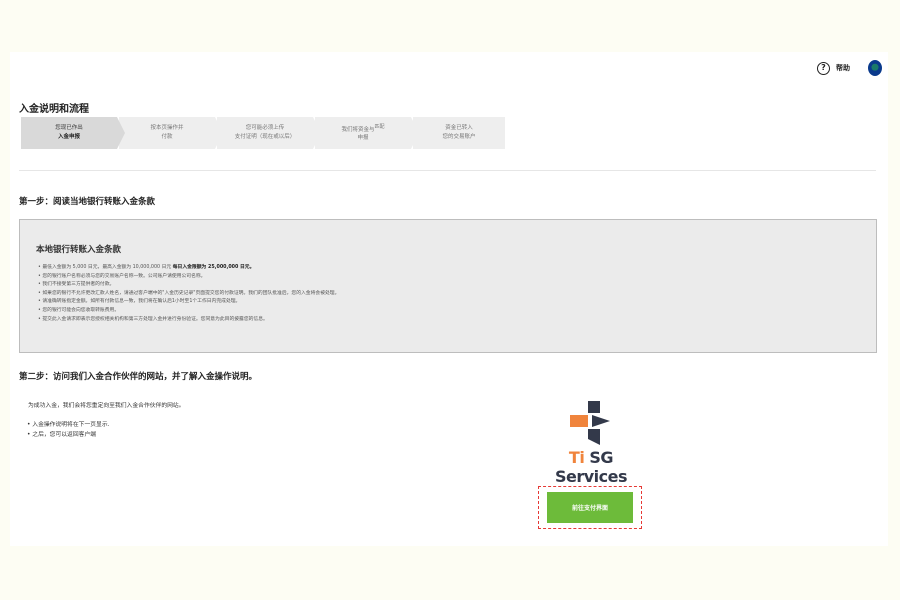  I want to click on top-bar: ? 帮助, so click(849, 68).